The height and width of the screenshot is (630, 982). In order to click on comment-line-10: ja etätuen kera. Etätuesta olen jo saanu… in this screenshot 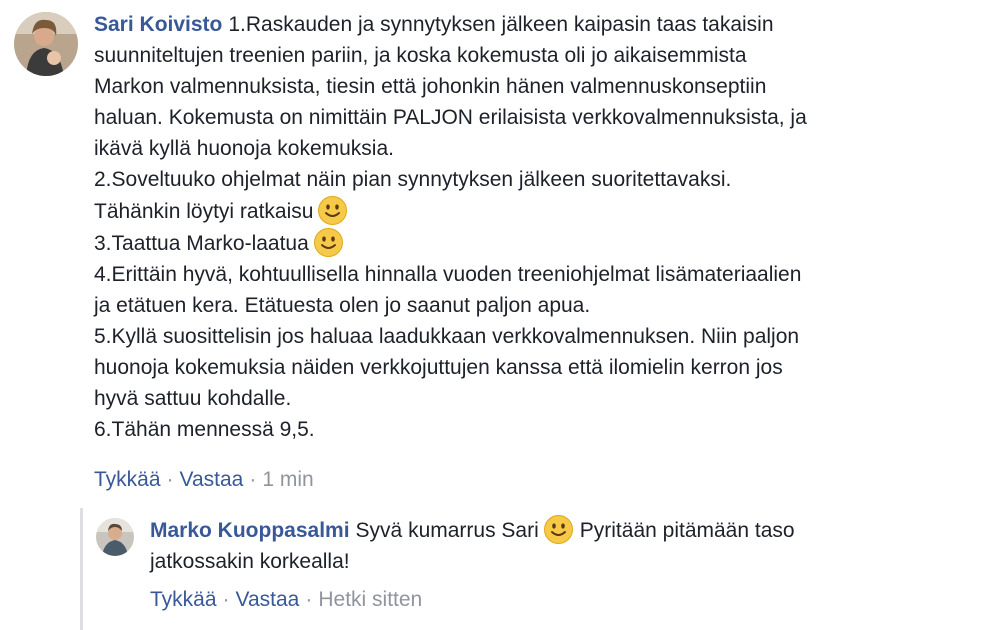, I will do `click(342, 305)`.